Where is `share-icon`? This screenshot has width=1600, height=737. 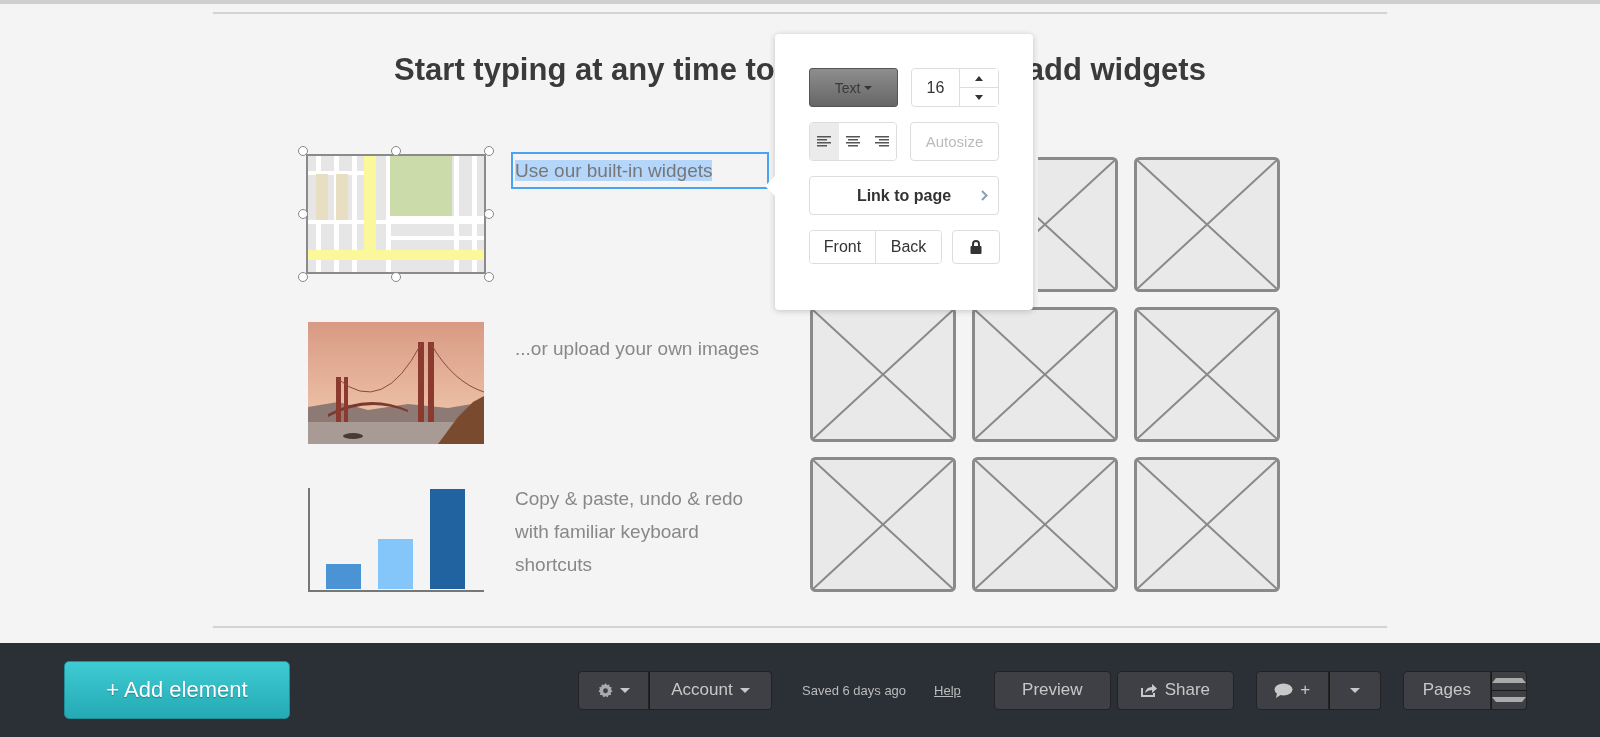 share-icon is located at coordinates (1149, 690).